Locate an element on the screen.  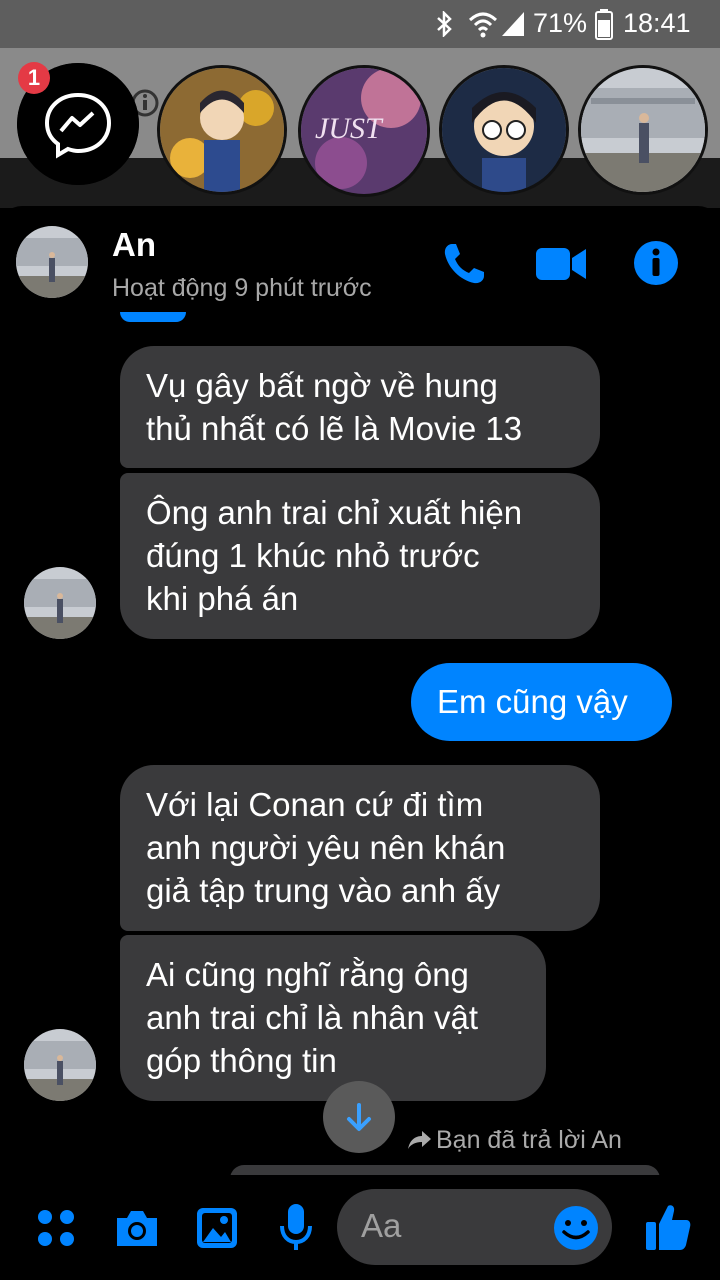
contact-avatar-image is located at coordinates (52, 262).